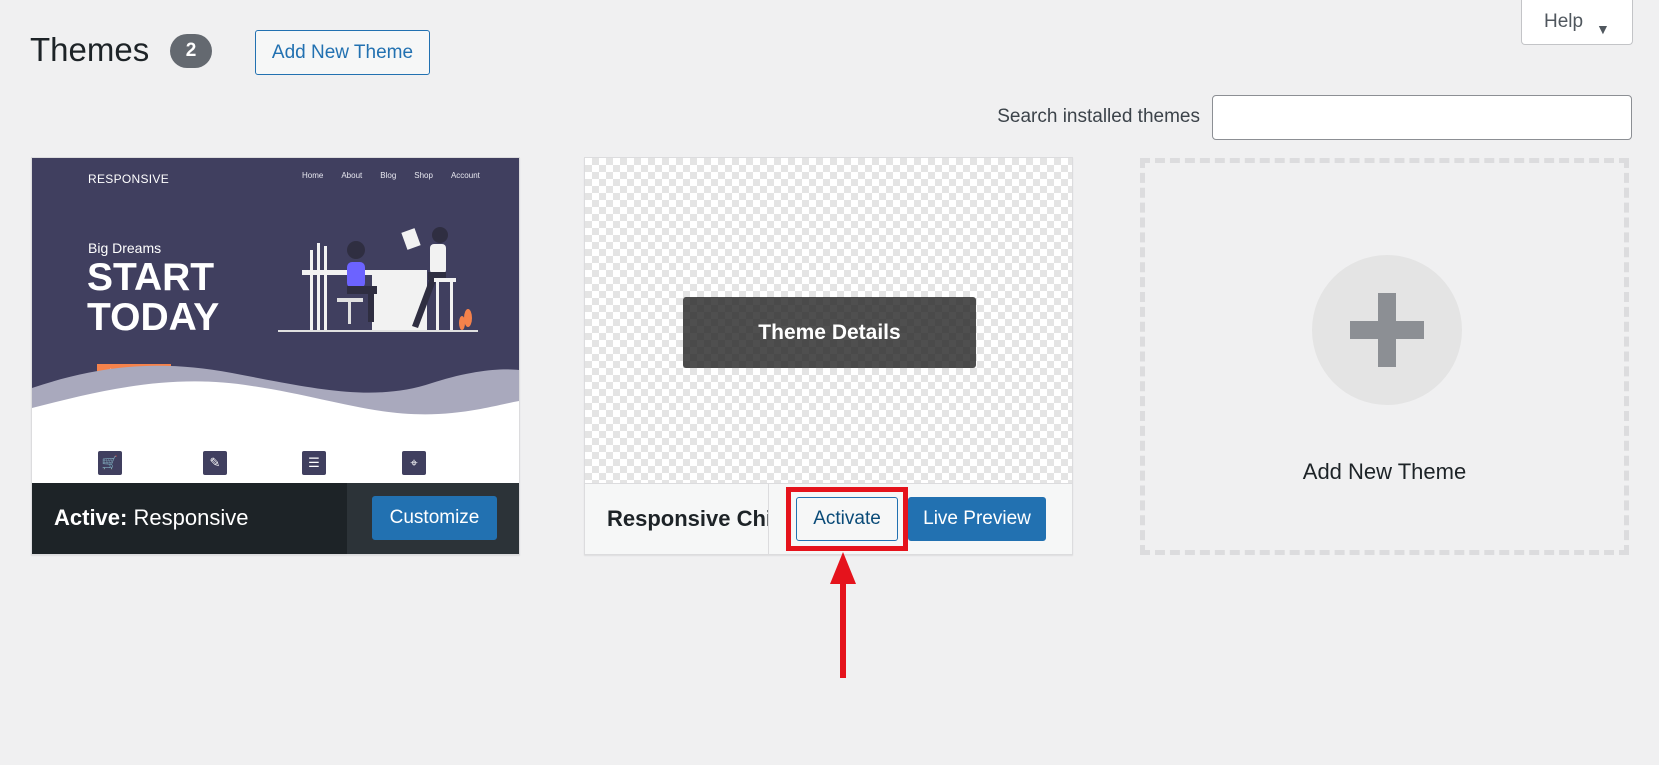 Image resolution: width=1659 pixels, height=765 pixels. What do you see at coordinates (191, 517) in the screenshot?
I see `theme-name: Responsive` at bounding box center [191, 517].